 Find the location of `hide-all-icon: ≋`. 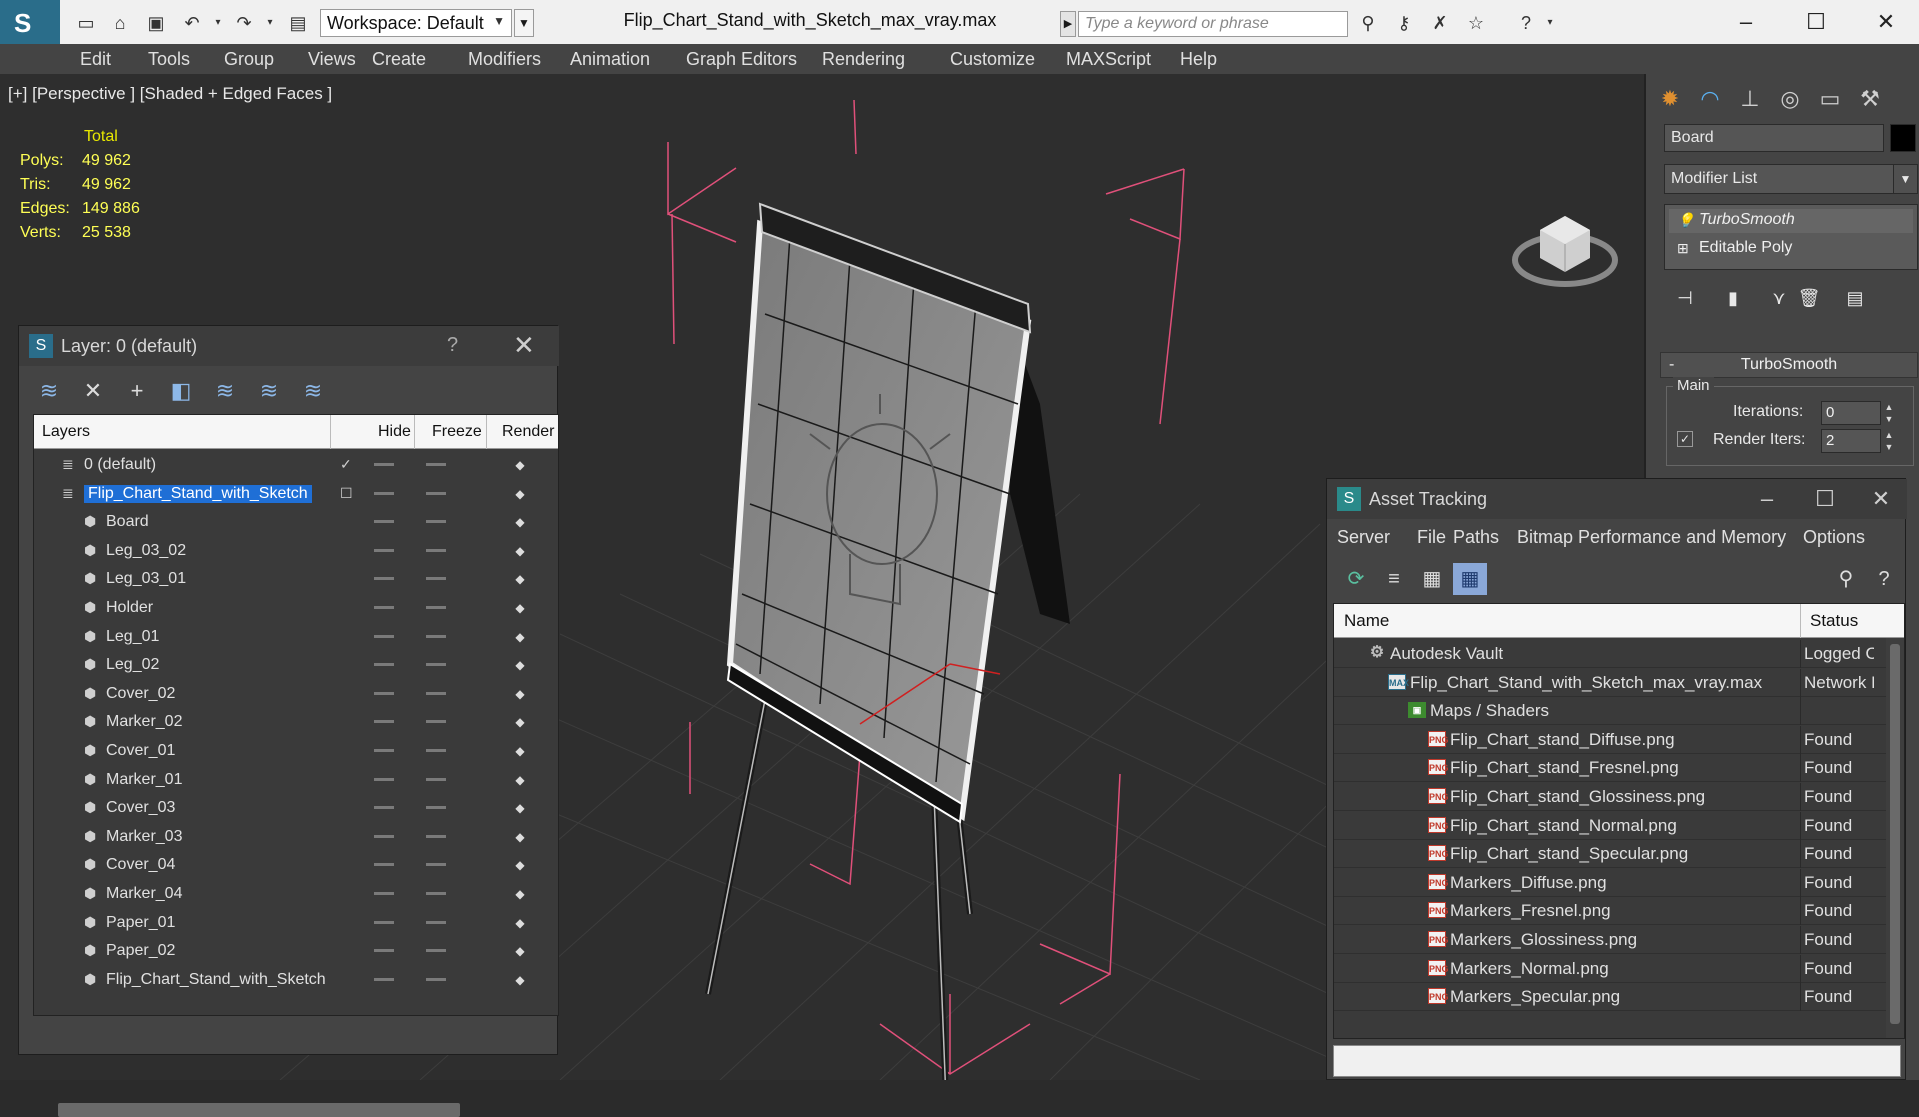

hide-all-icon: ≋ is located at coordinates (269, 391).